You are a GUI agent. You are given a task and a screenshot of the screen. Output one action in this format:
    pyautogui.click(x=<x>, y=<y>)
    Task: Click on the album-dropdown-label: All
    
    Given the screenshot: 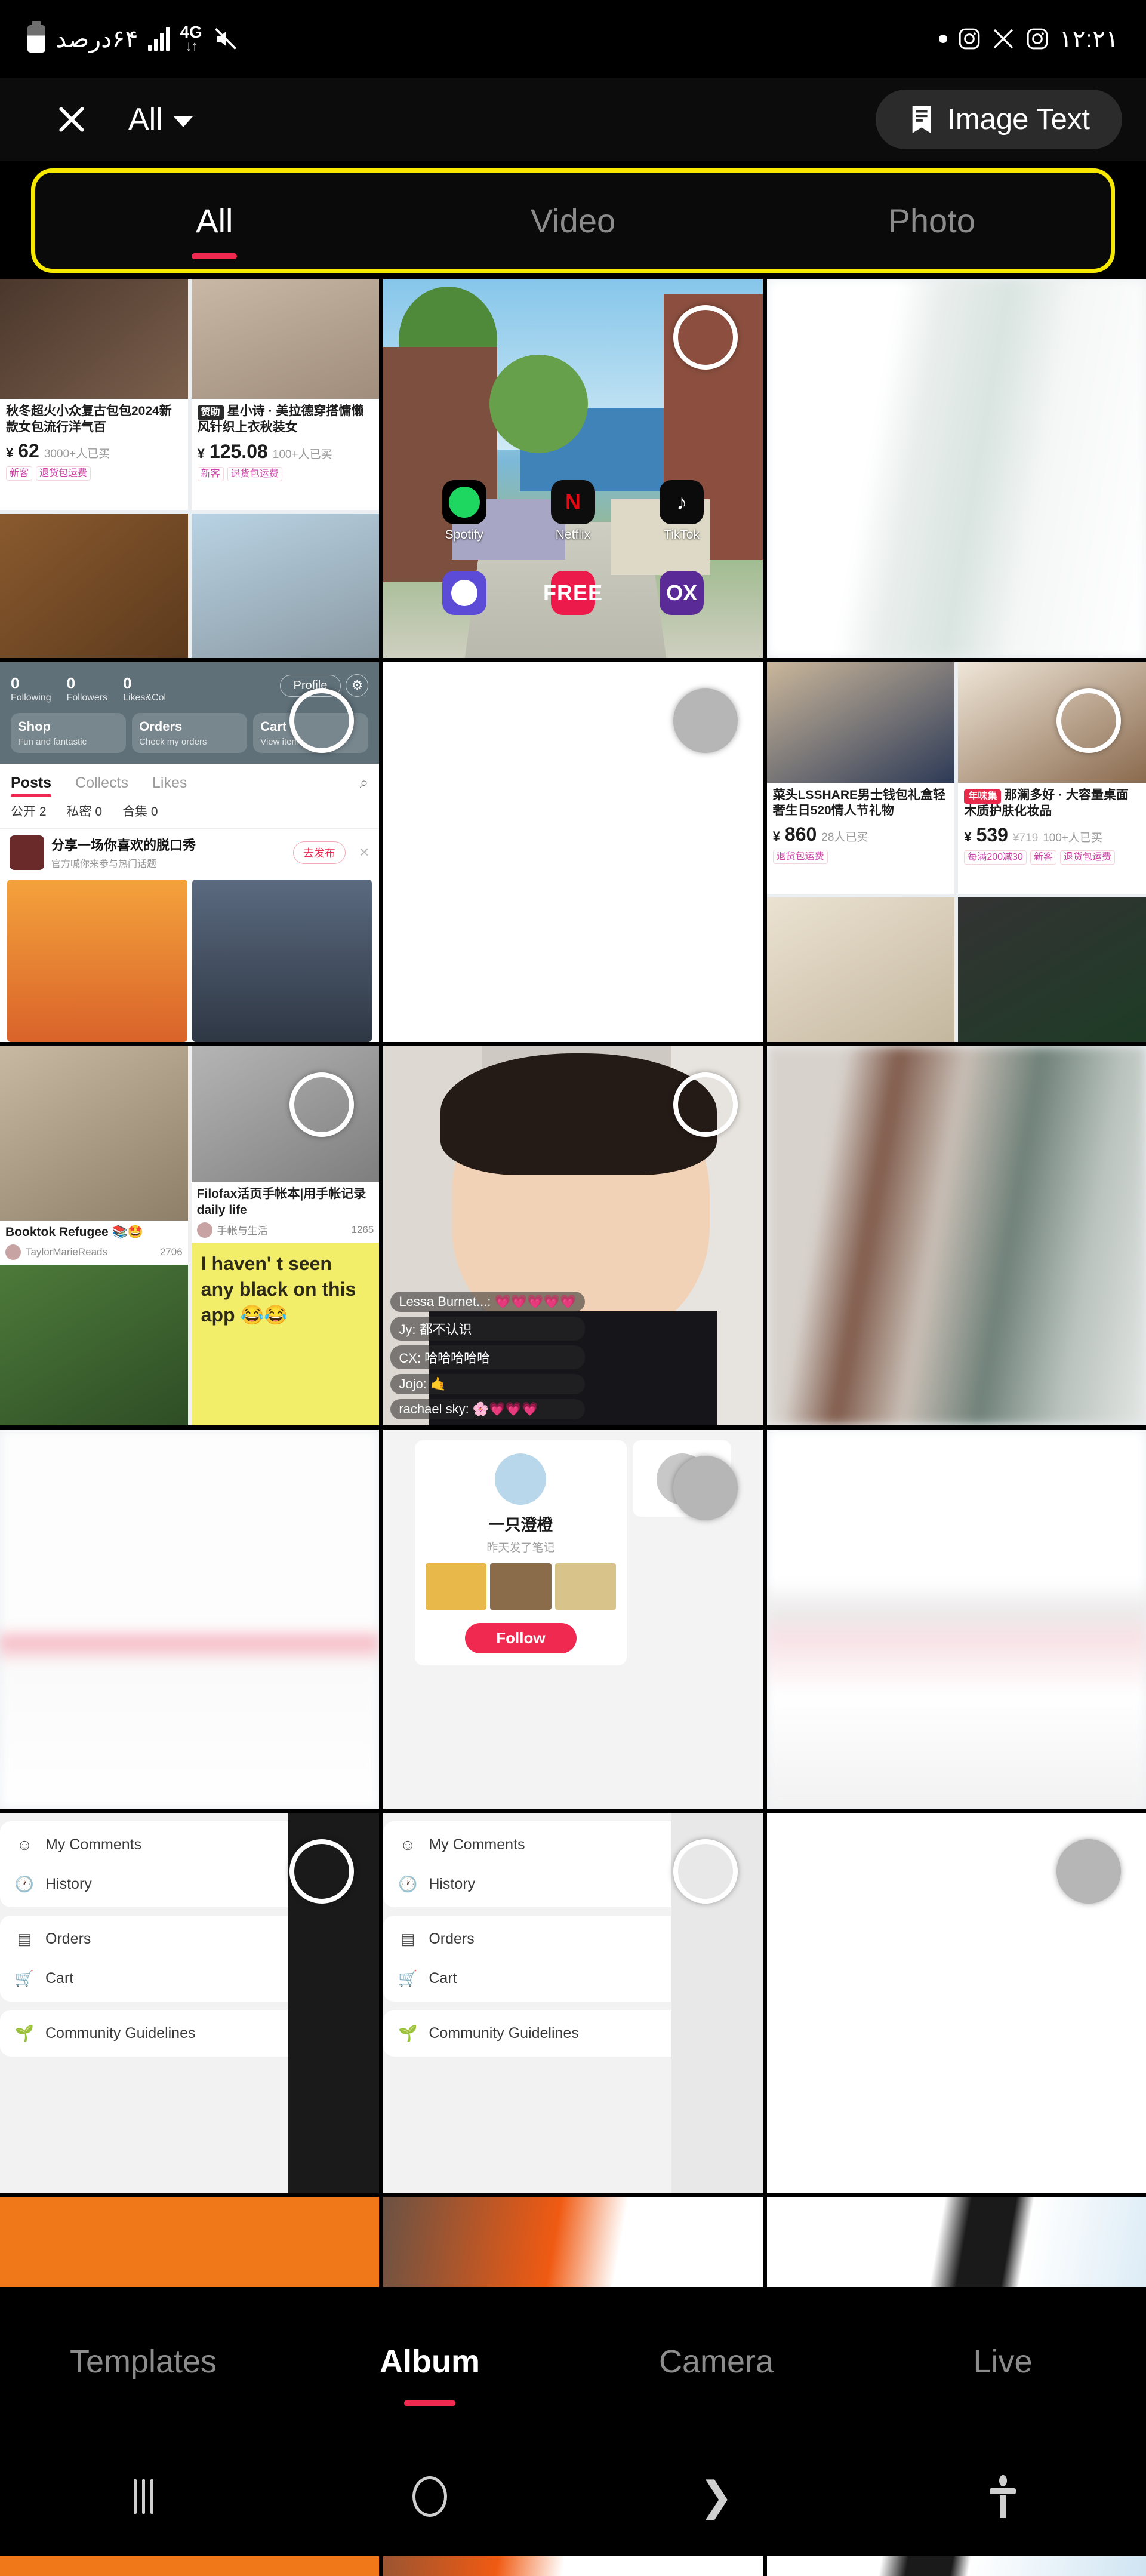 What is the action you would take?
    pyautogui.click(x=145, y=119)
    